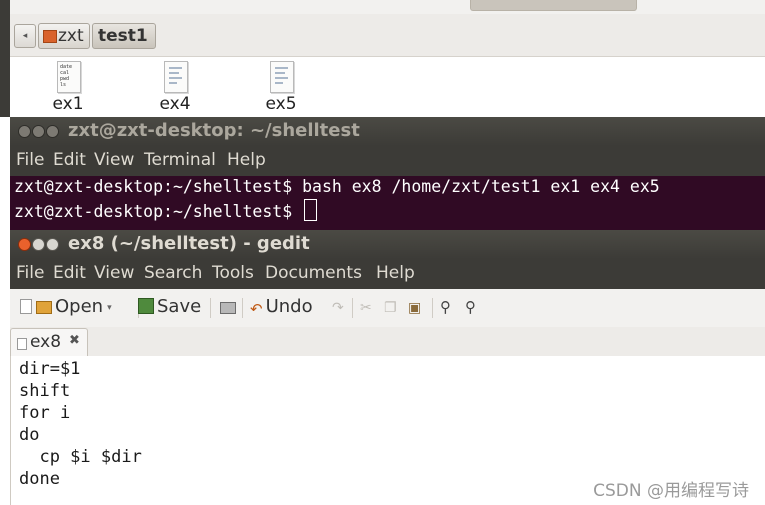 This screenshot has height=505, width=765. What do you see at coordinates (179, 306) in the screenshot?
I see `save-label: Save` at bounding box center [179, 306].